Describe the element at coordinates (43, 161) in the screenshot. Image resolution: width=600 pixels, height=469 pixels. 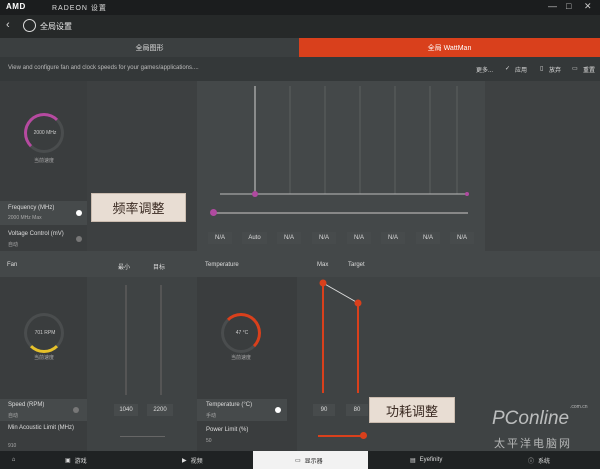
I see `gpu-clock-gauge-label: 当前速度` at that location.